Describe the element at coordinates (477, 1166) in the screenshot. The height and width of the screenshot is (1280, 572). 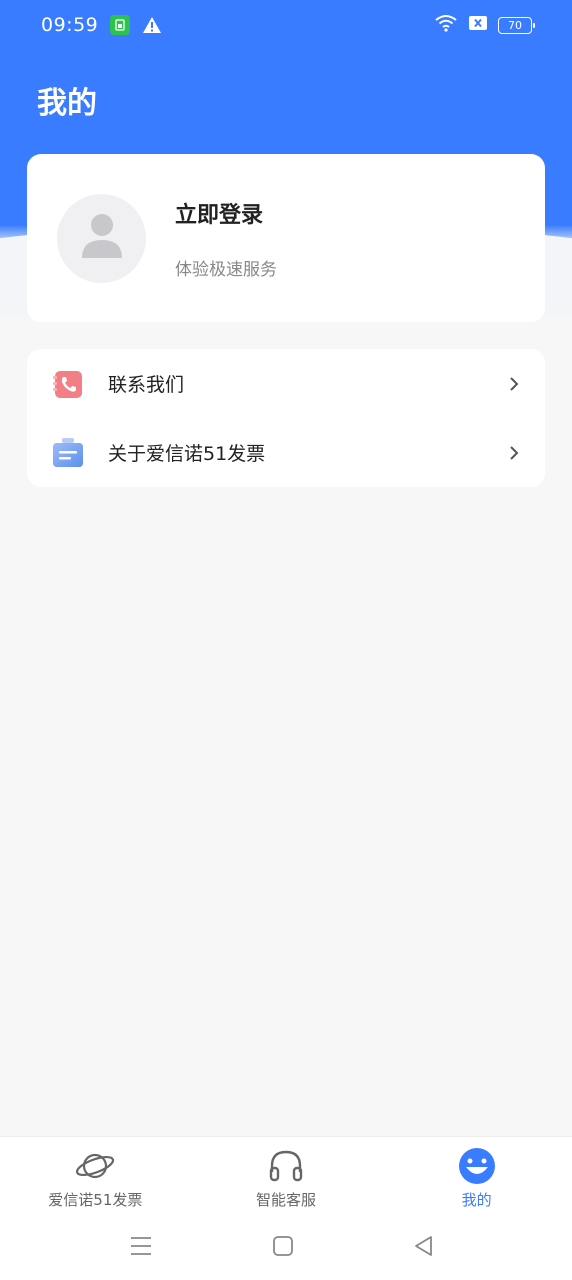
I see `smiley-icon` at that location.